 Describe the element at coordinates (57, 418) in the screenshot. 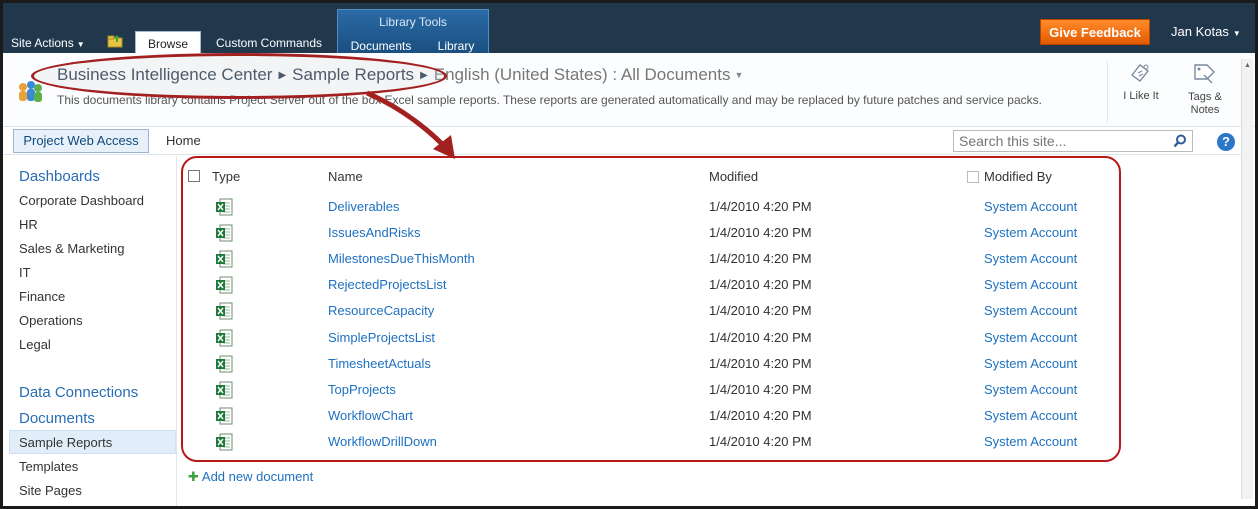

I see `nav-heading-documents: Documents` at that location.